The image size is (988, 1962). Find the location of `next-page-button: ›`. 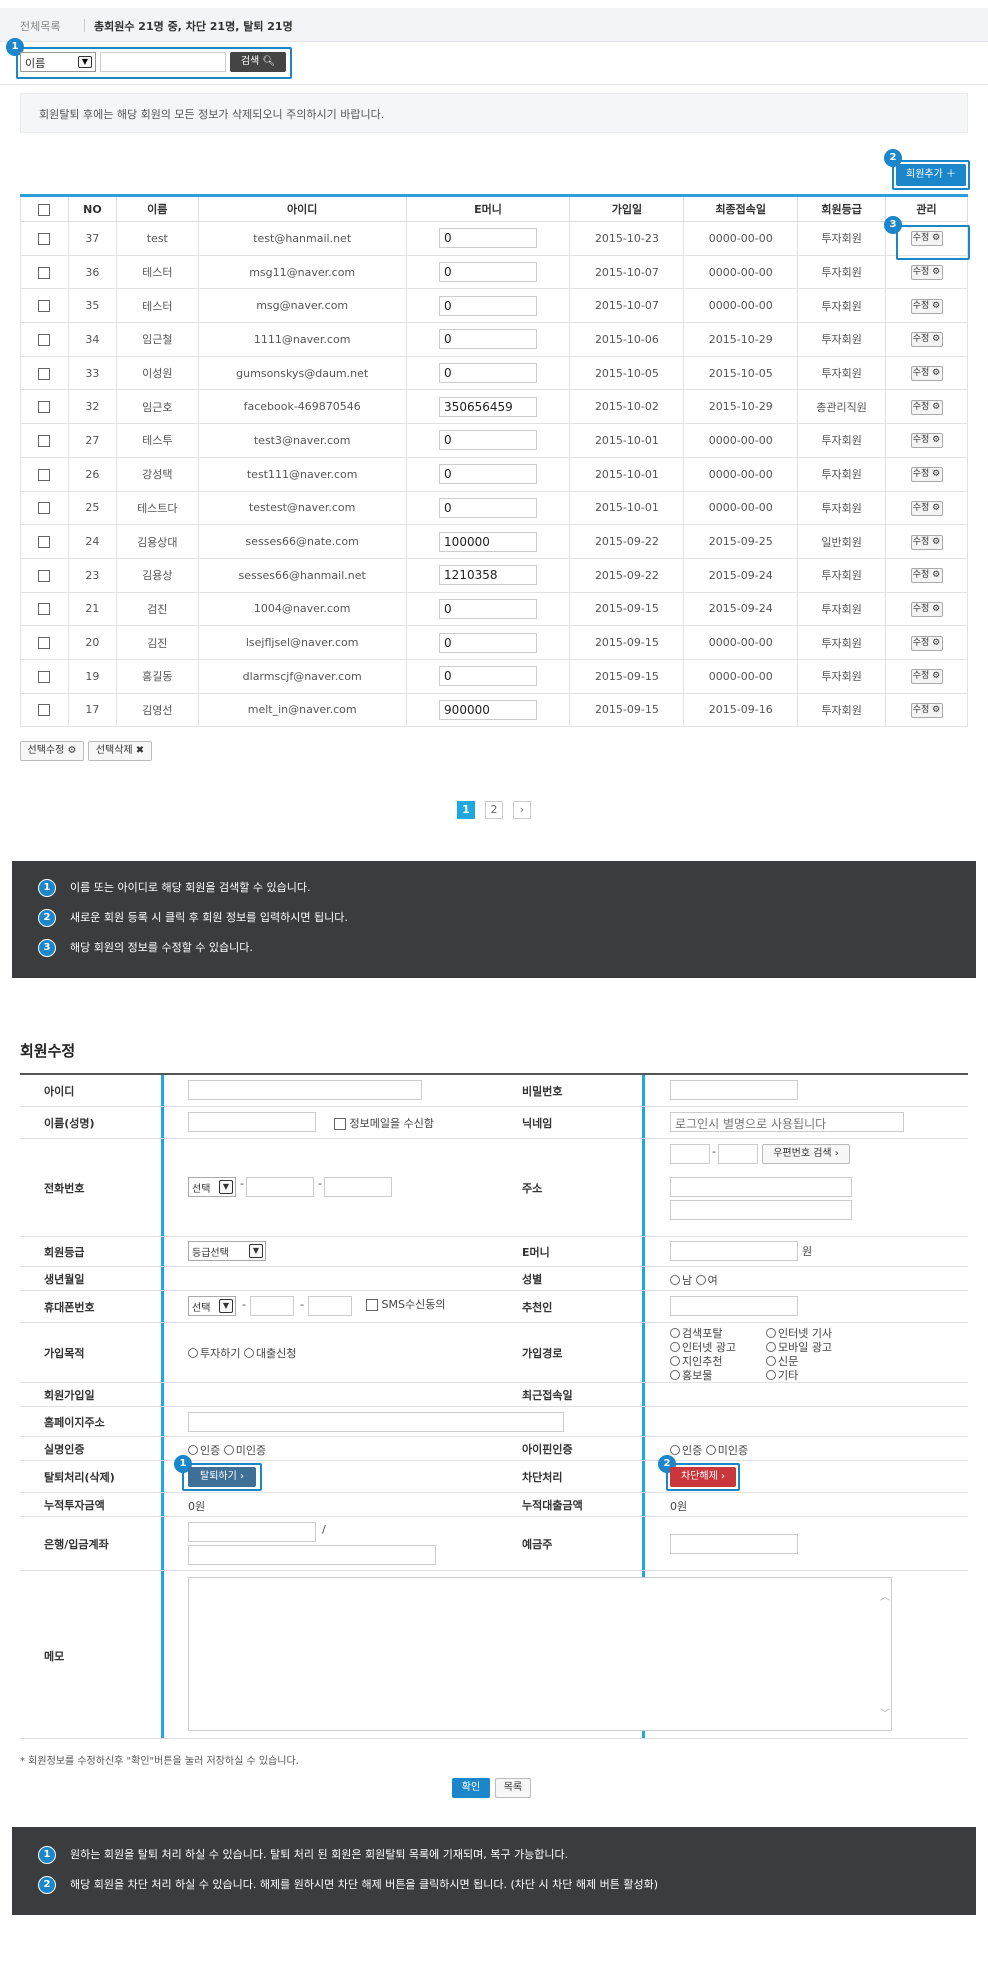

next-page-button: › is located at coordinates (522, 810).